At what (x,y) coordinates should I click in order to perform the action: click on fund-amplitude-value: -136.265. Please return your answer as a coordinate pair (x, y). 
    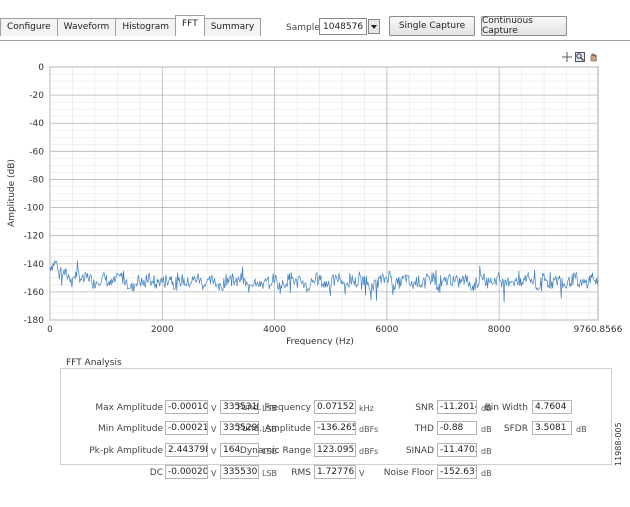
    Looking at the image, I should click on (335, 428).